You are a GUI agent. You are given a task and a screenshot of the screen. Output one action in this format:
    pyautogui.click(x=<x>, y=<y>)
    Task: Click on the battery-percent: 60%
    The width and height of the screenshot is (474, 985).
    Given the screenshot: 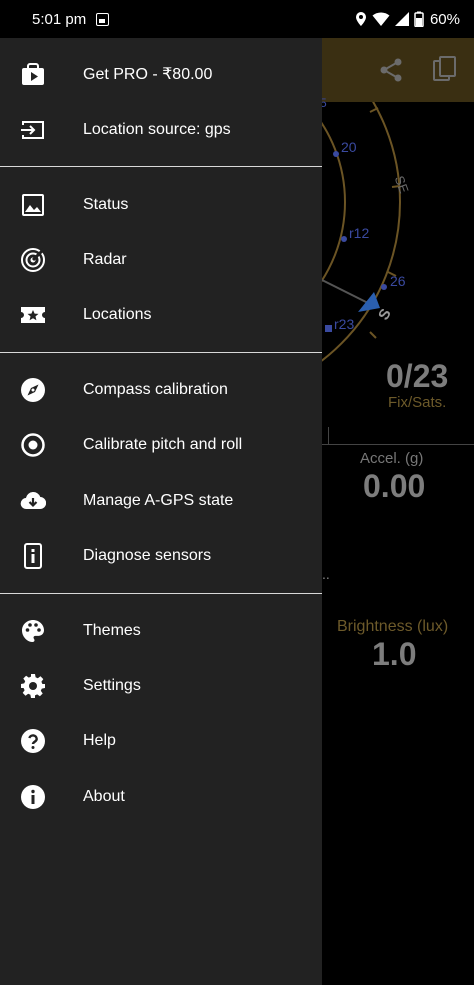 What is the action you would take?
    pyautogui.click(x=444, y=19)
    